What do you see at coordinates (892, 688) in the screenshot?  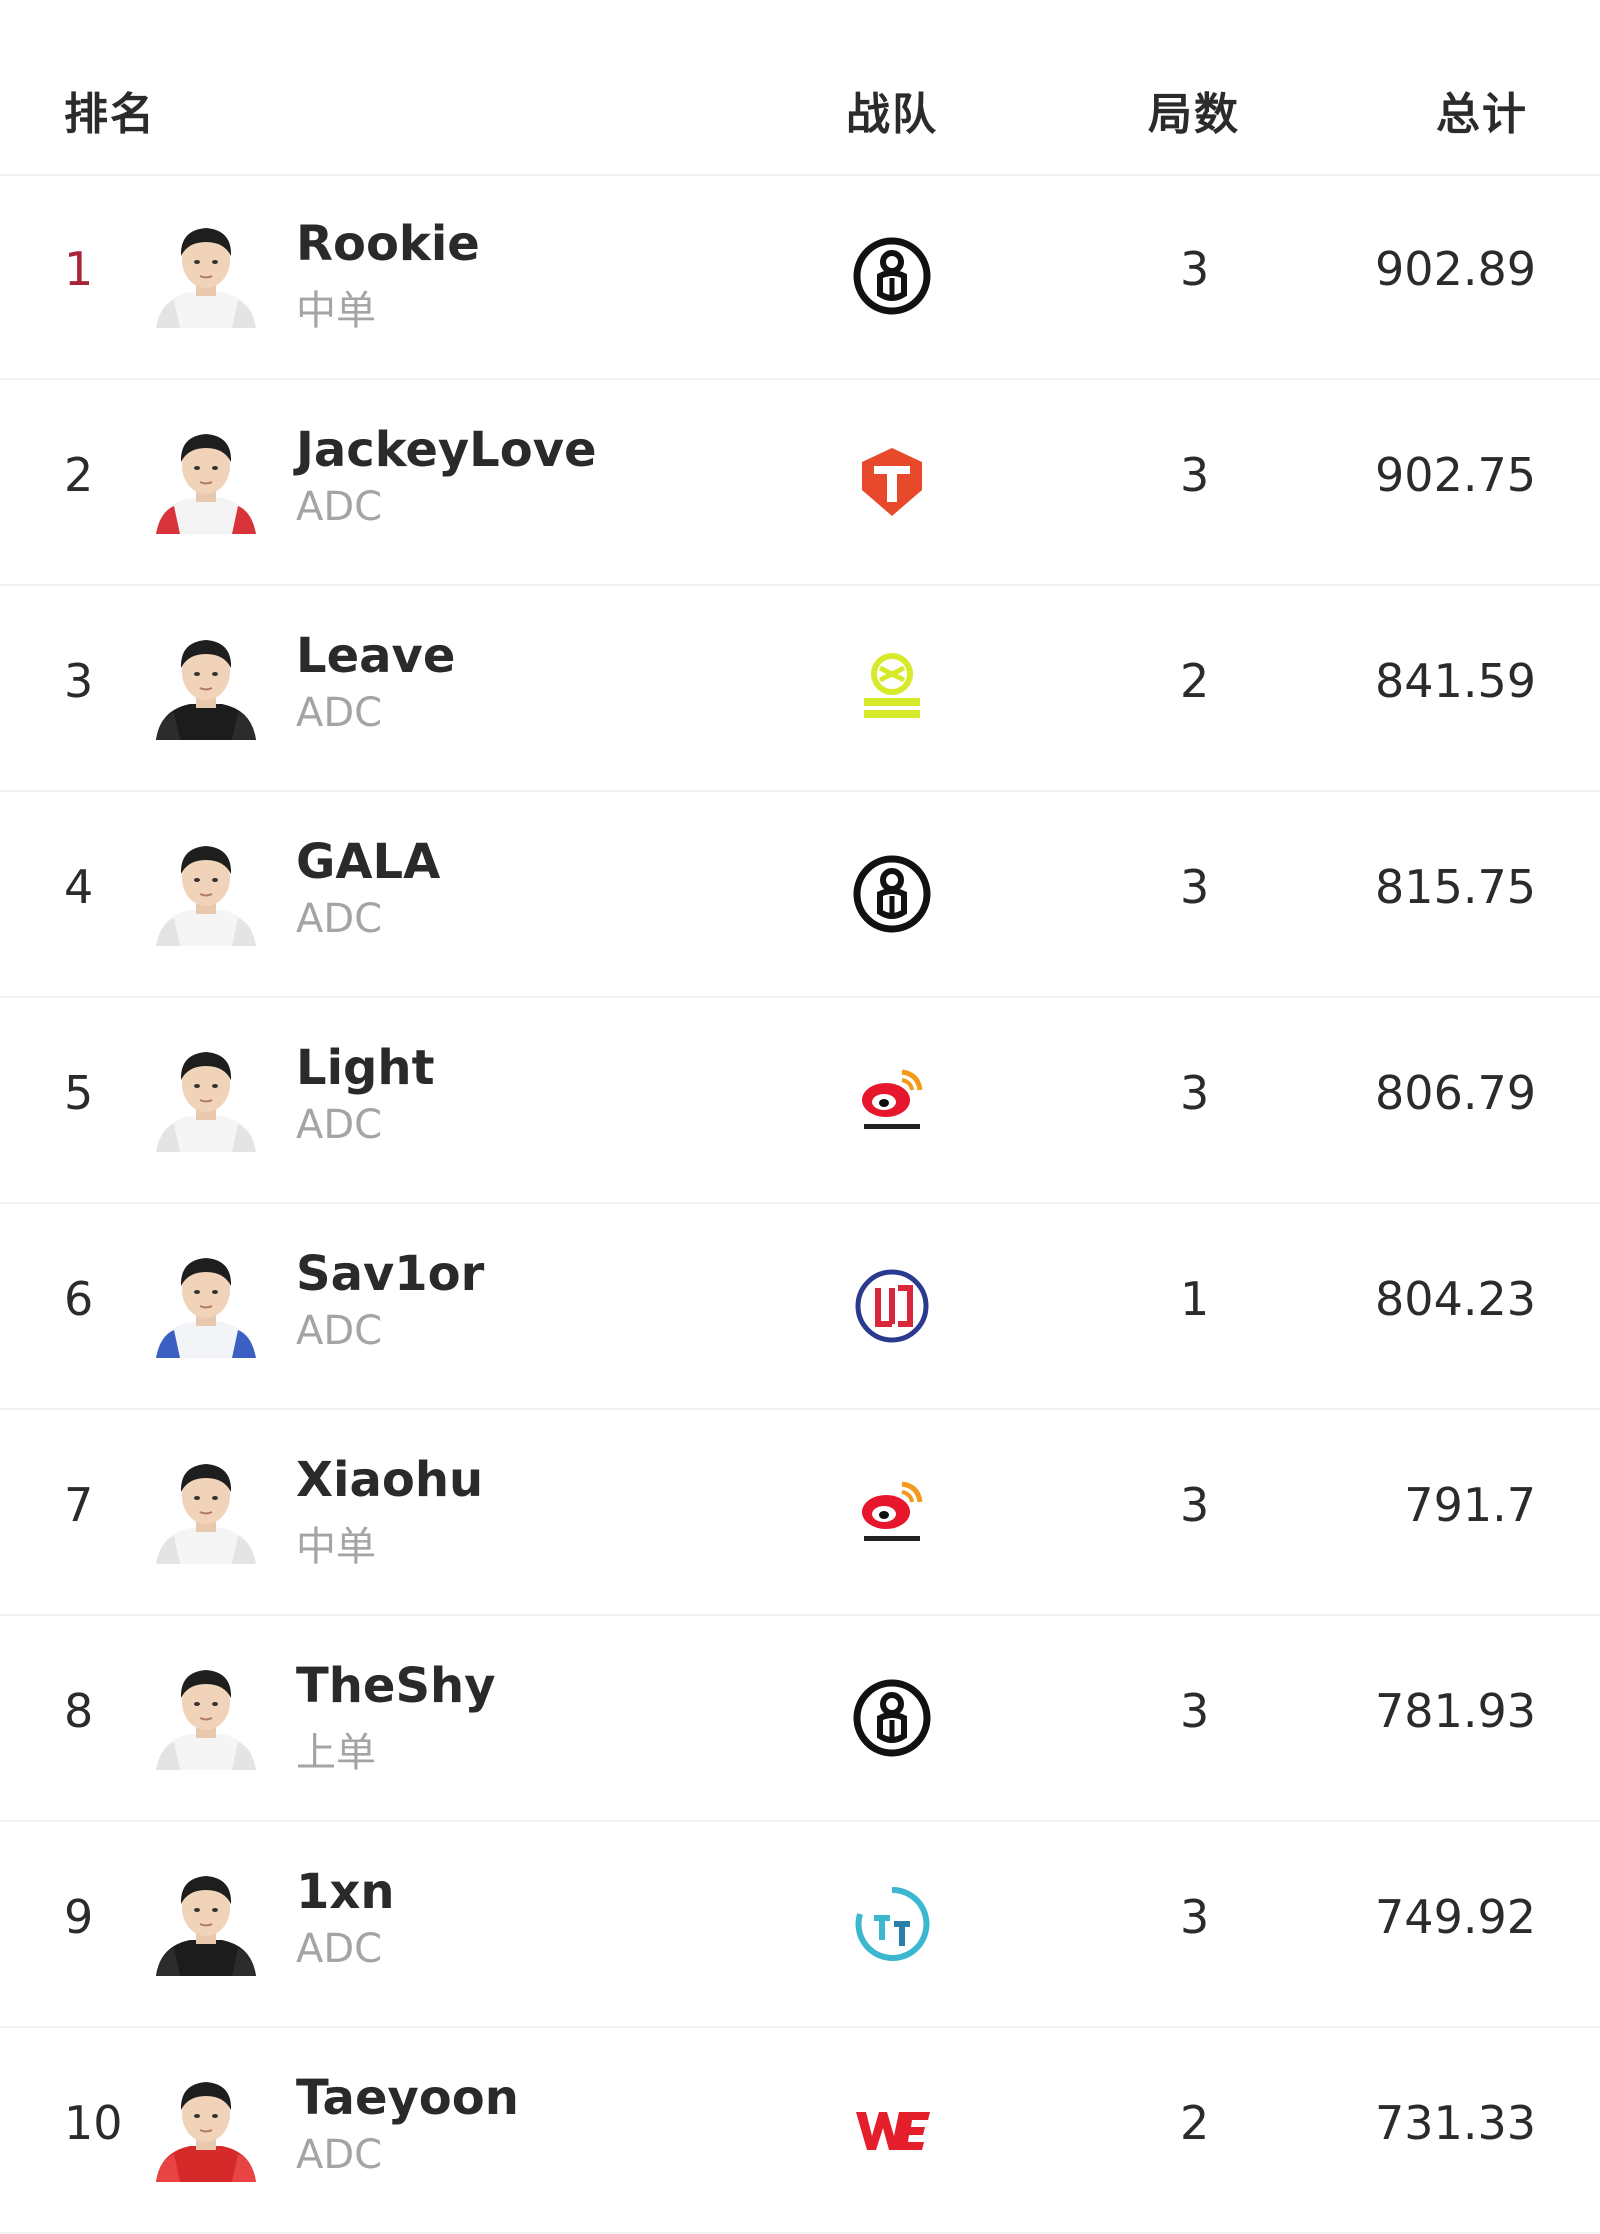 I see `ninjas-logo-icon` at bounding box center [892, 688].